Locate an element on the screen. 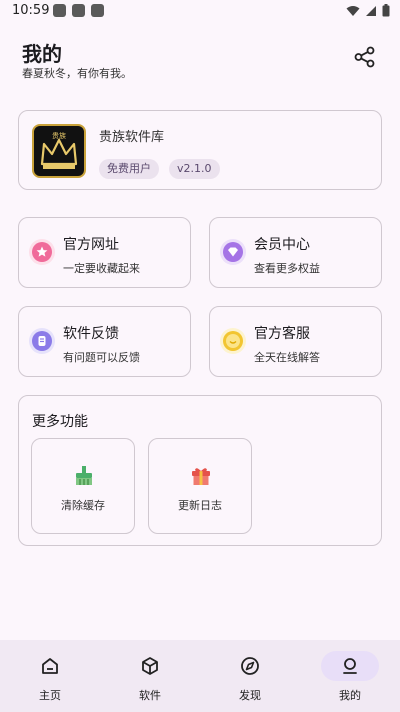 The image size is (400, 712). tool-label: 更新日志 is located at coordinates (200, 505).